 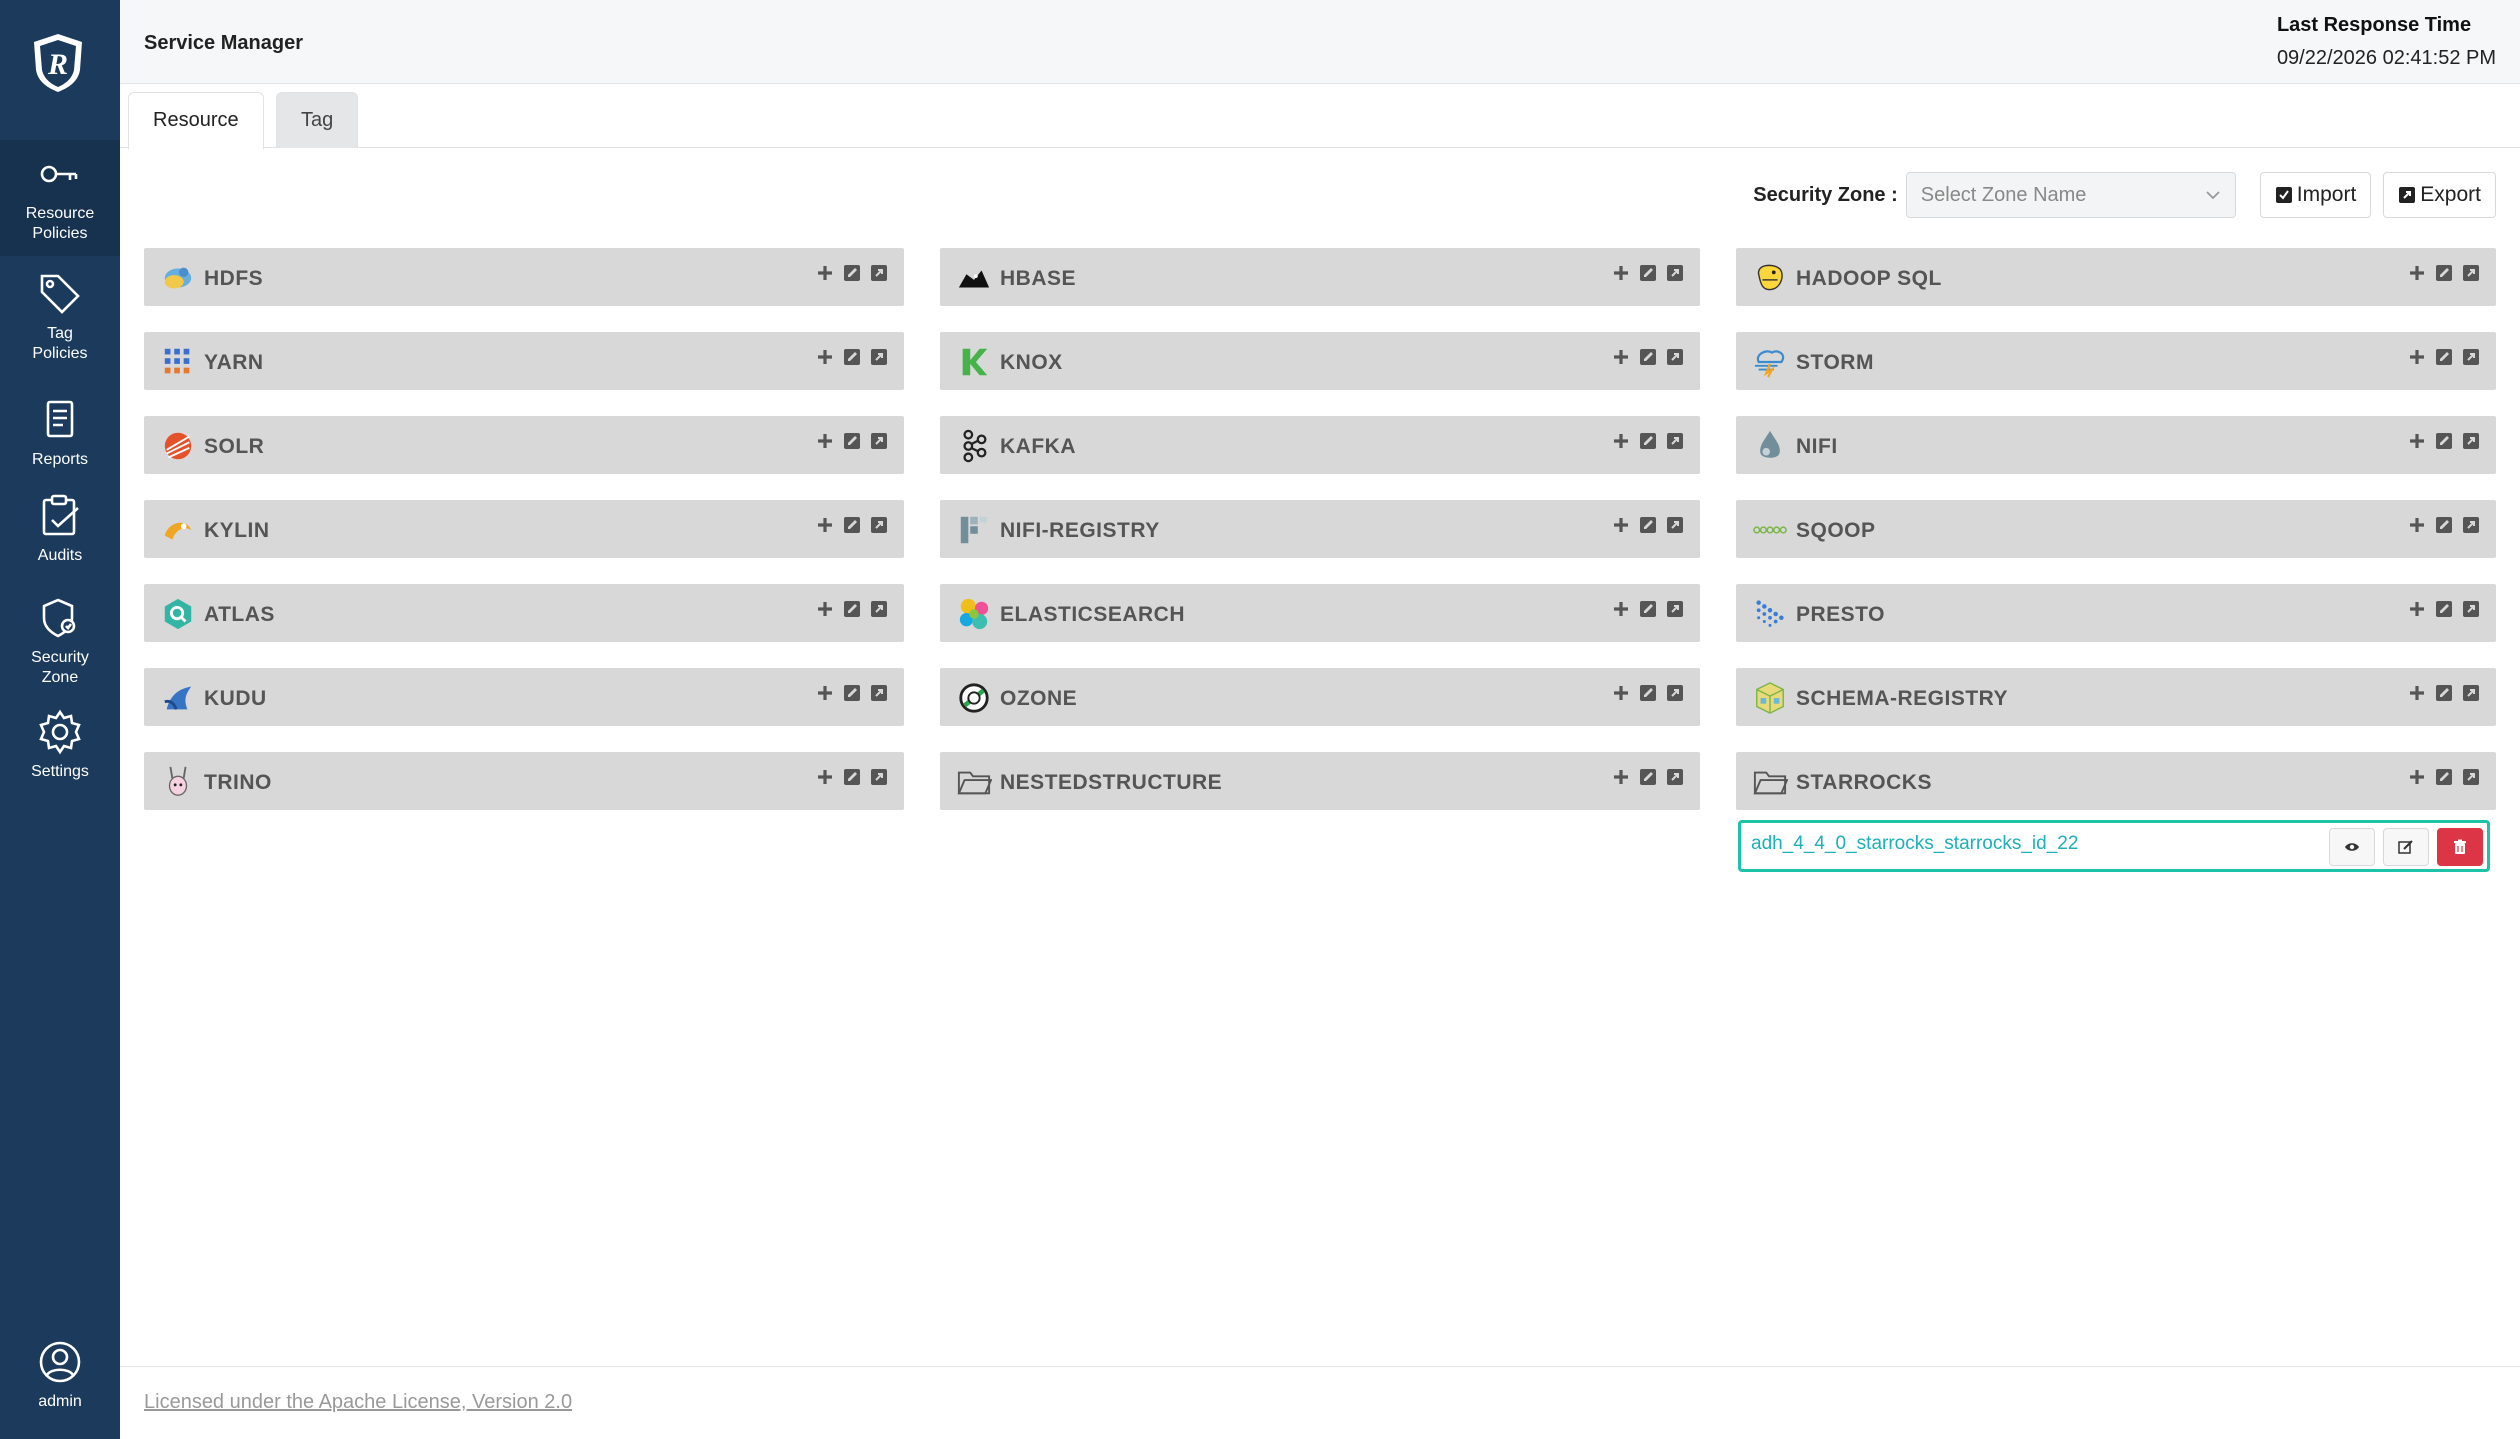 I want to click on clipboard-check-icon, so click(x=60, y=515).